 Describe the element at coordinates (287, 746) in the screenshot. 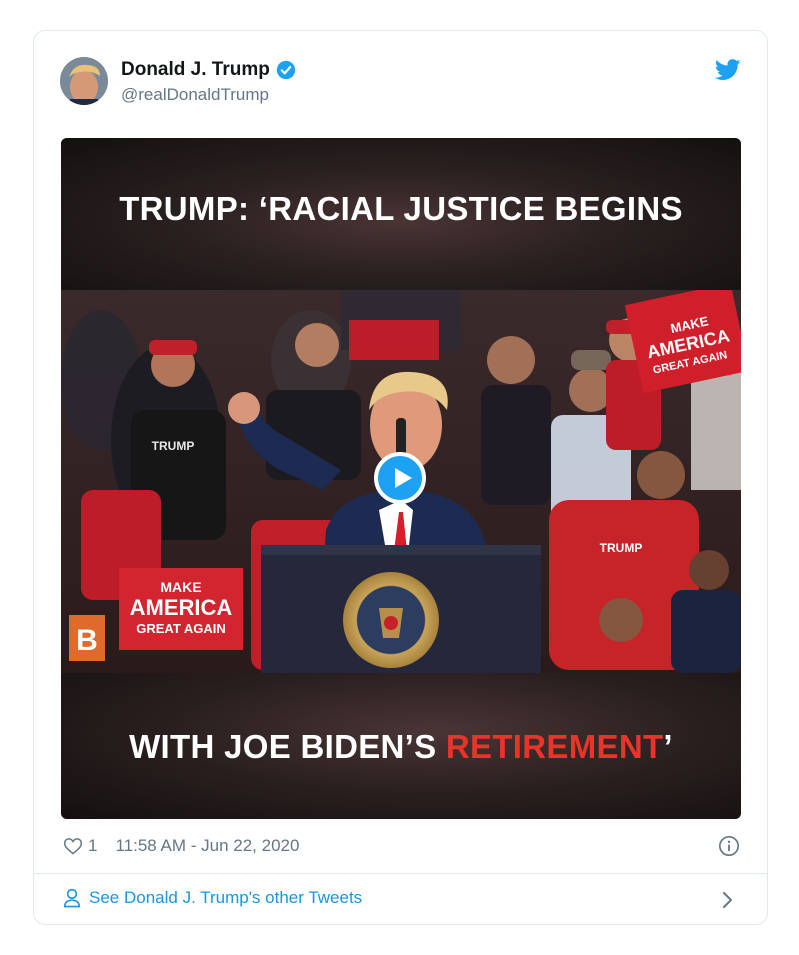

I see `caption-bottom-white: WITH JOE BIDEN’S` at that location.